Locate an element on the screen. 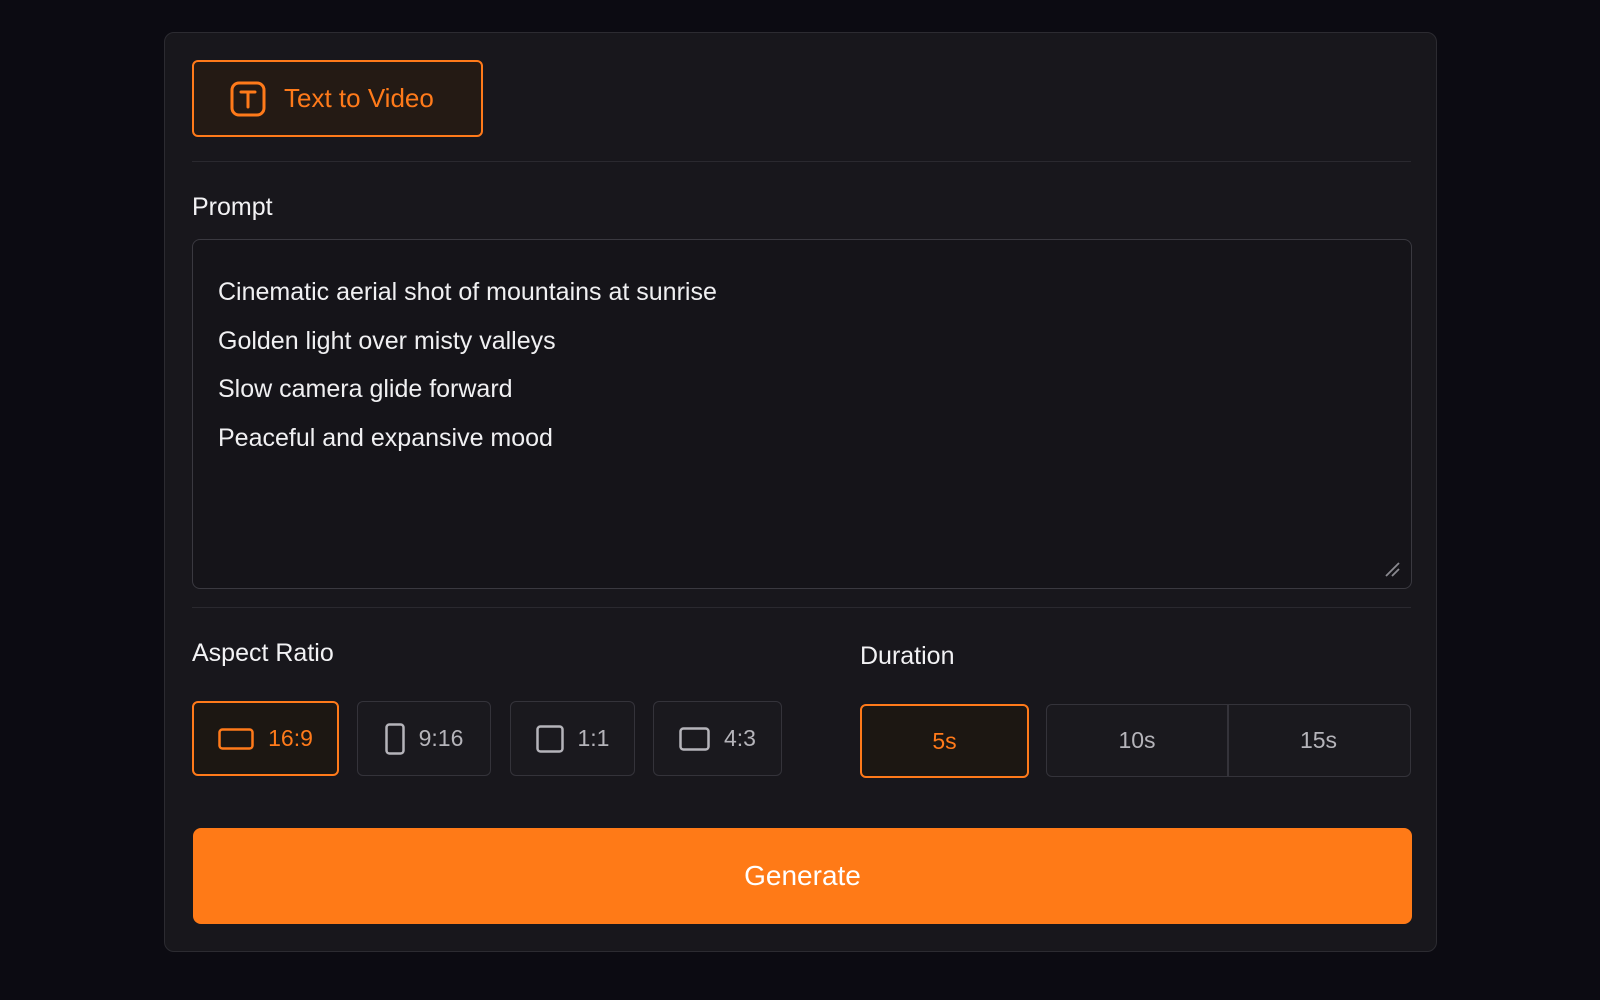 This screenshot has width=1600, height=1000. aspect-option-label: 4:3 is located at coordinates (740, 738).